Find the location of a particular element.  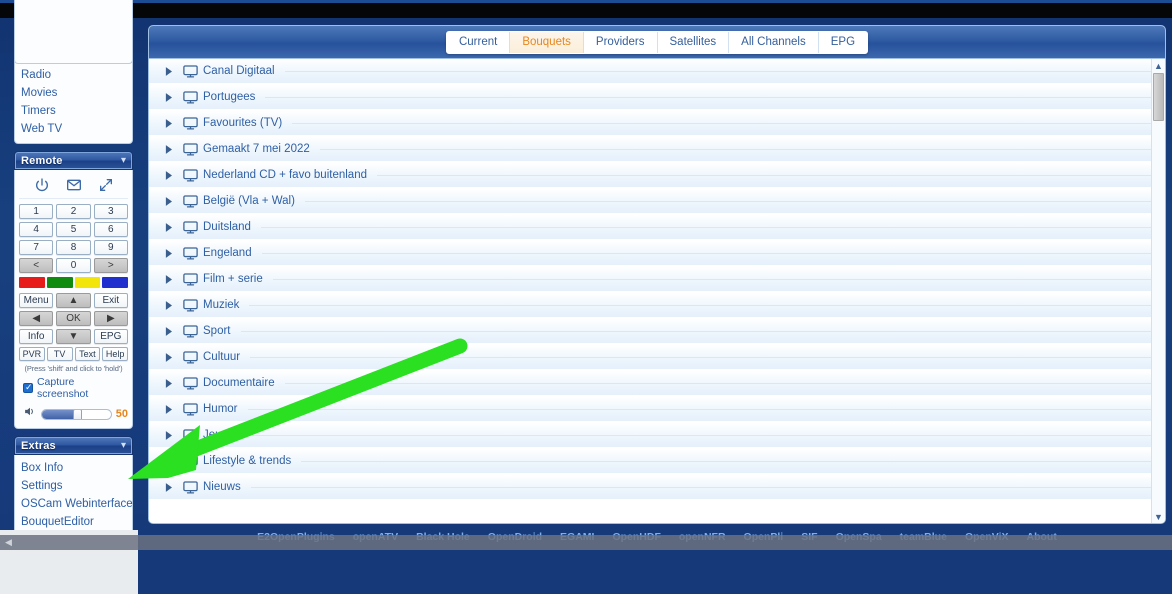

table-row: Nieuws is located at coordinates (657, 488).